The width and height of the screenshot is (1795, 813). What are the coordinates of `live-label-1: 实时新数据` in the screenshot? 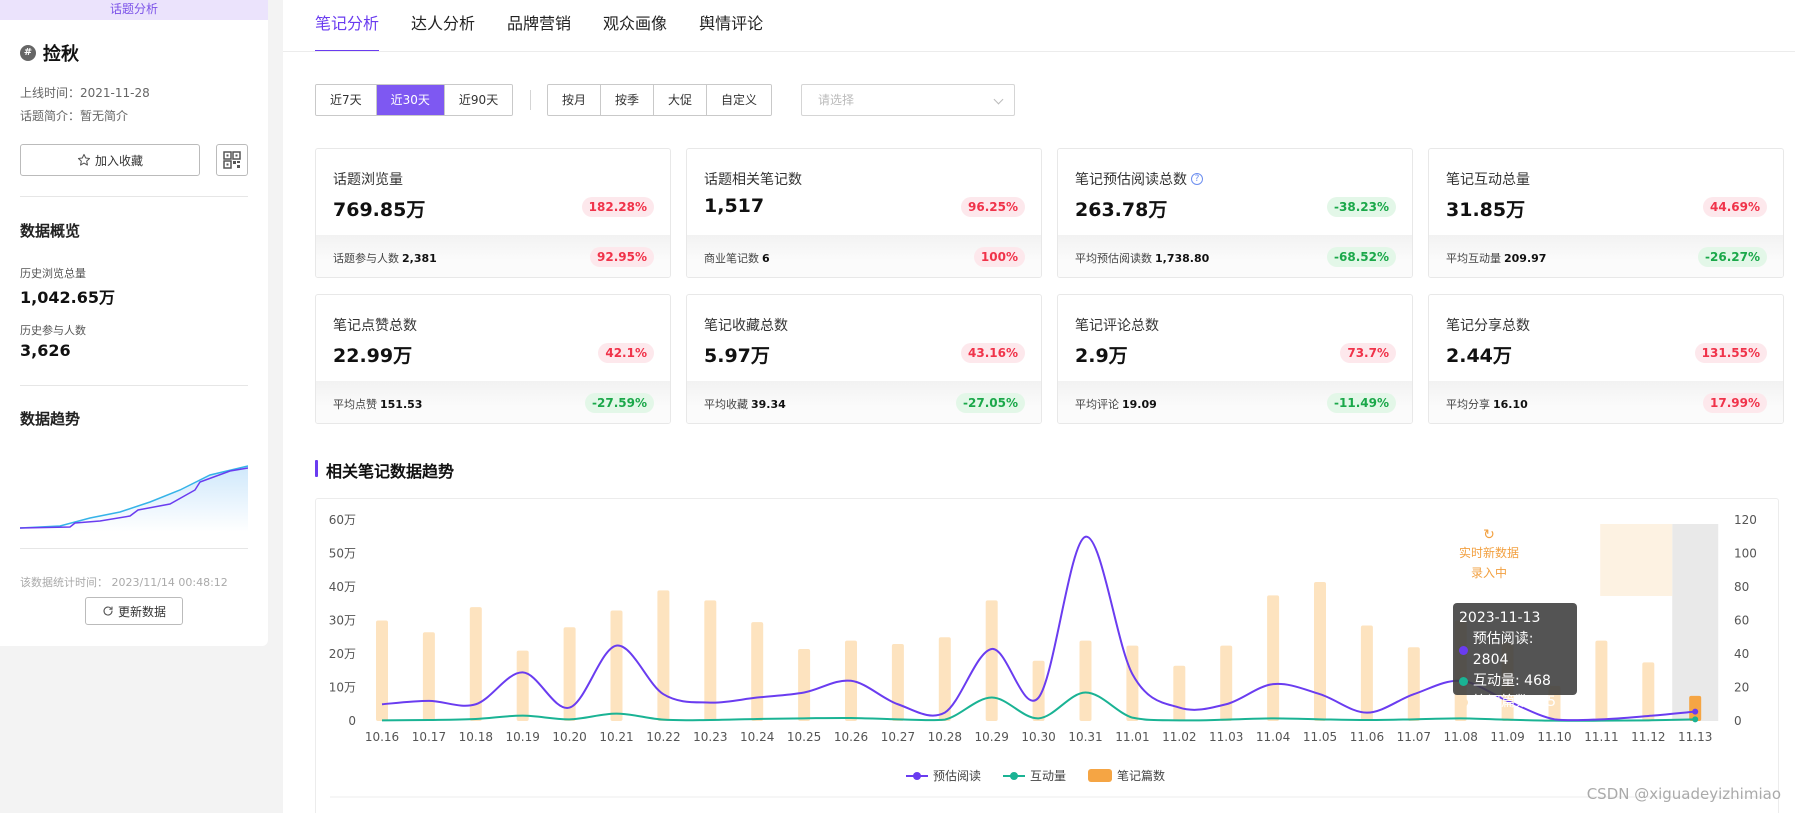 It's located at (1488, 553).